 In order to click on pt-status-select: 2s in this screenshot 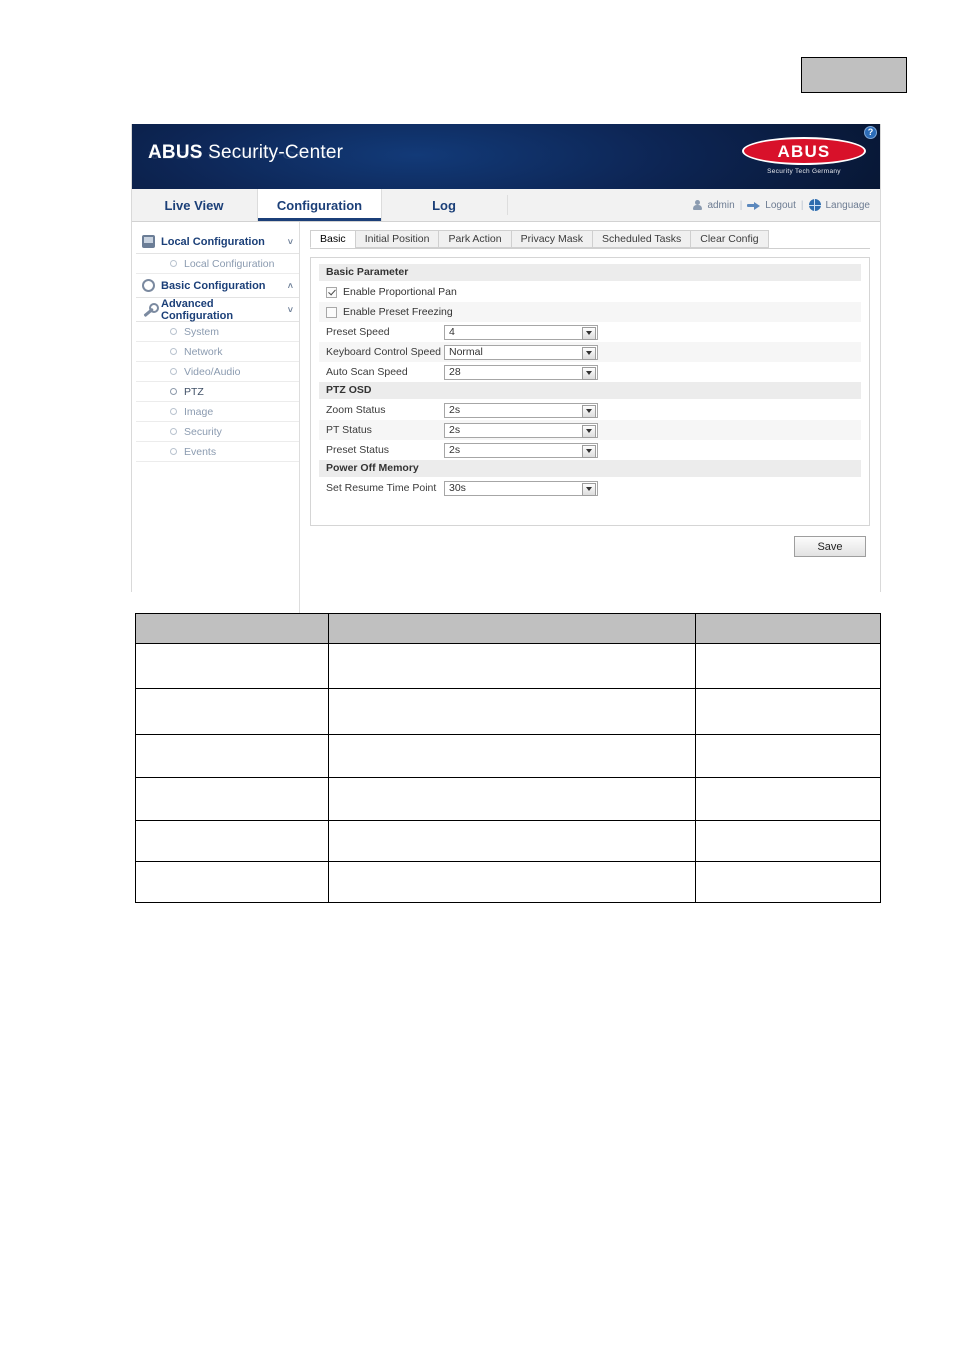, I will do `click(521, 430)`.